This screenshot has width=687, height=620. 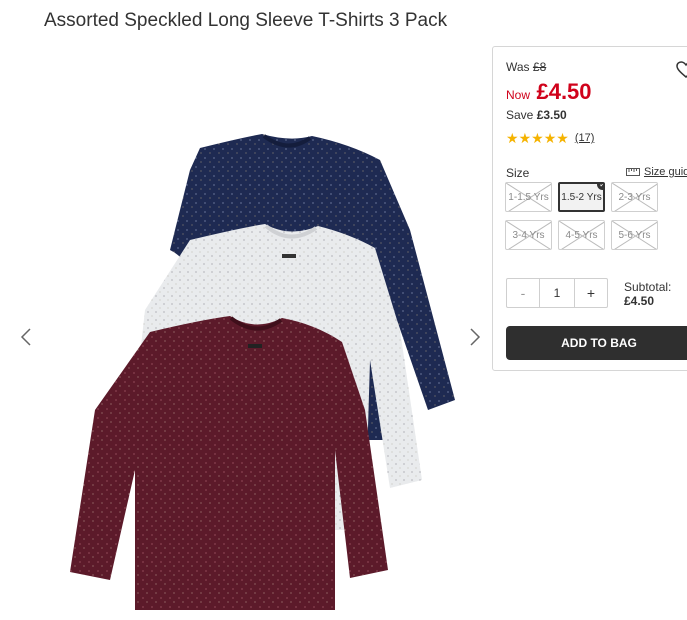 I want to click on subtotal: Subtotal: £4.50, so click(x=647, y=294).